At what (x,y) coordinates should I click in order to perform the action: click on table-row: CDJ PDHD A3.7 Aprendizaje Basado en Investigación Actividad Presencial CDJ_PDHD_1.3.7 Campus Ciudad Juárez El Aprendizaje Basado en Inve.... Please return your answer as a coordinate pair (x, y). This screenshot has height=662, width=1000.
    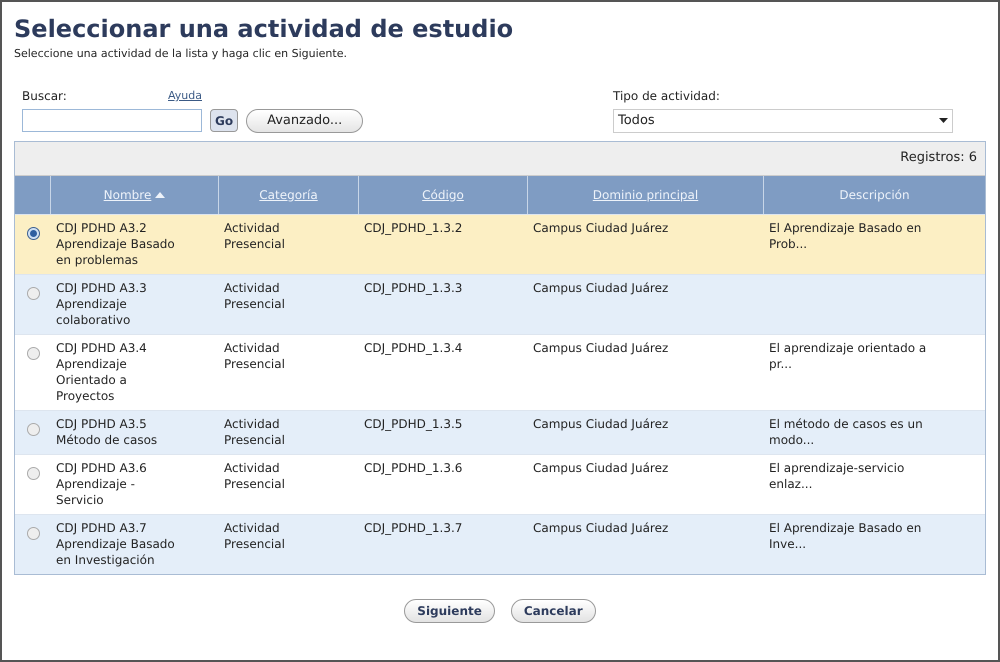
    Looking at the image, I should click on (500, 544).